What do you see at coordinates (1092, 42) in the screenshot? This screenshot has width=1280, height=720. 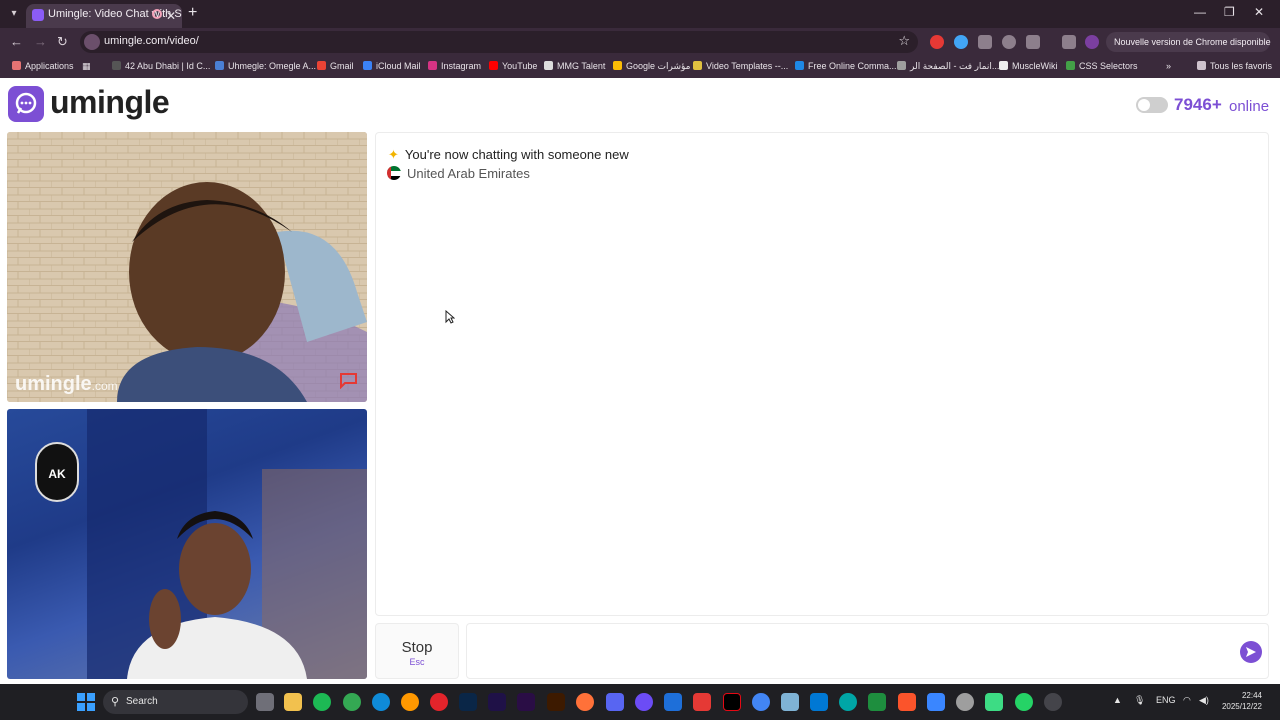 I see `profile-avatar-icon` at bounding box center [1092, 42].